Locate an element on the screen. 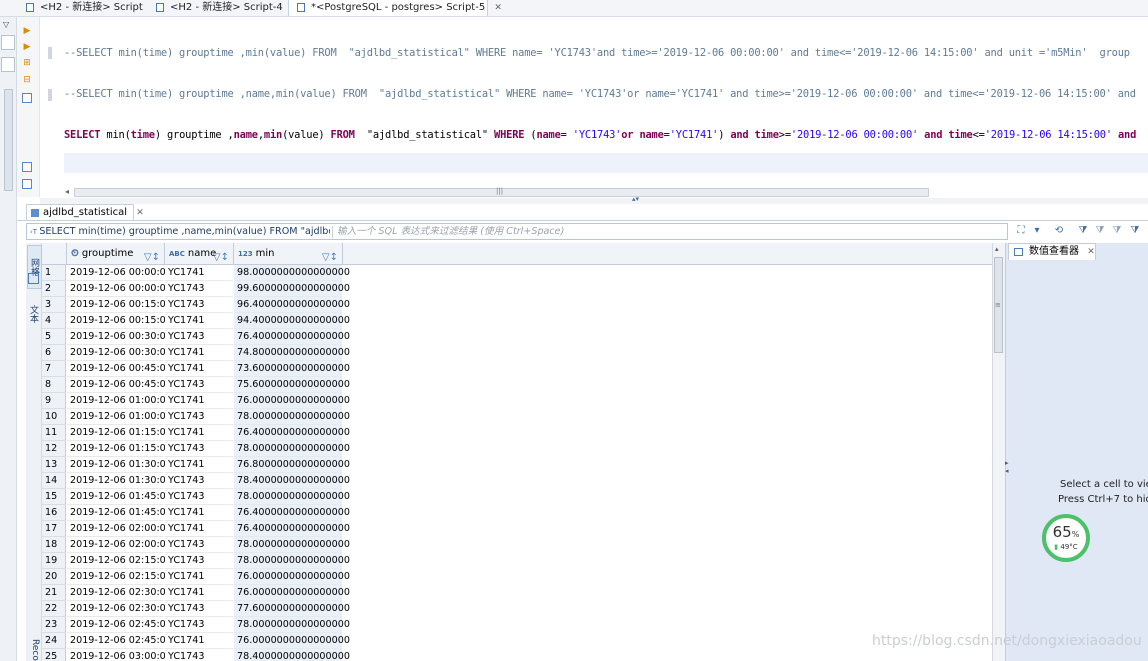 This screenshot has height=661, width=1148. cell-grouptime: 2019-12-06 01:00:00 is located at coordinates (119, 417).